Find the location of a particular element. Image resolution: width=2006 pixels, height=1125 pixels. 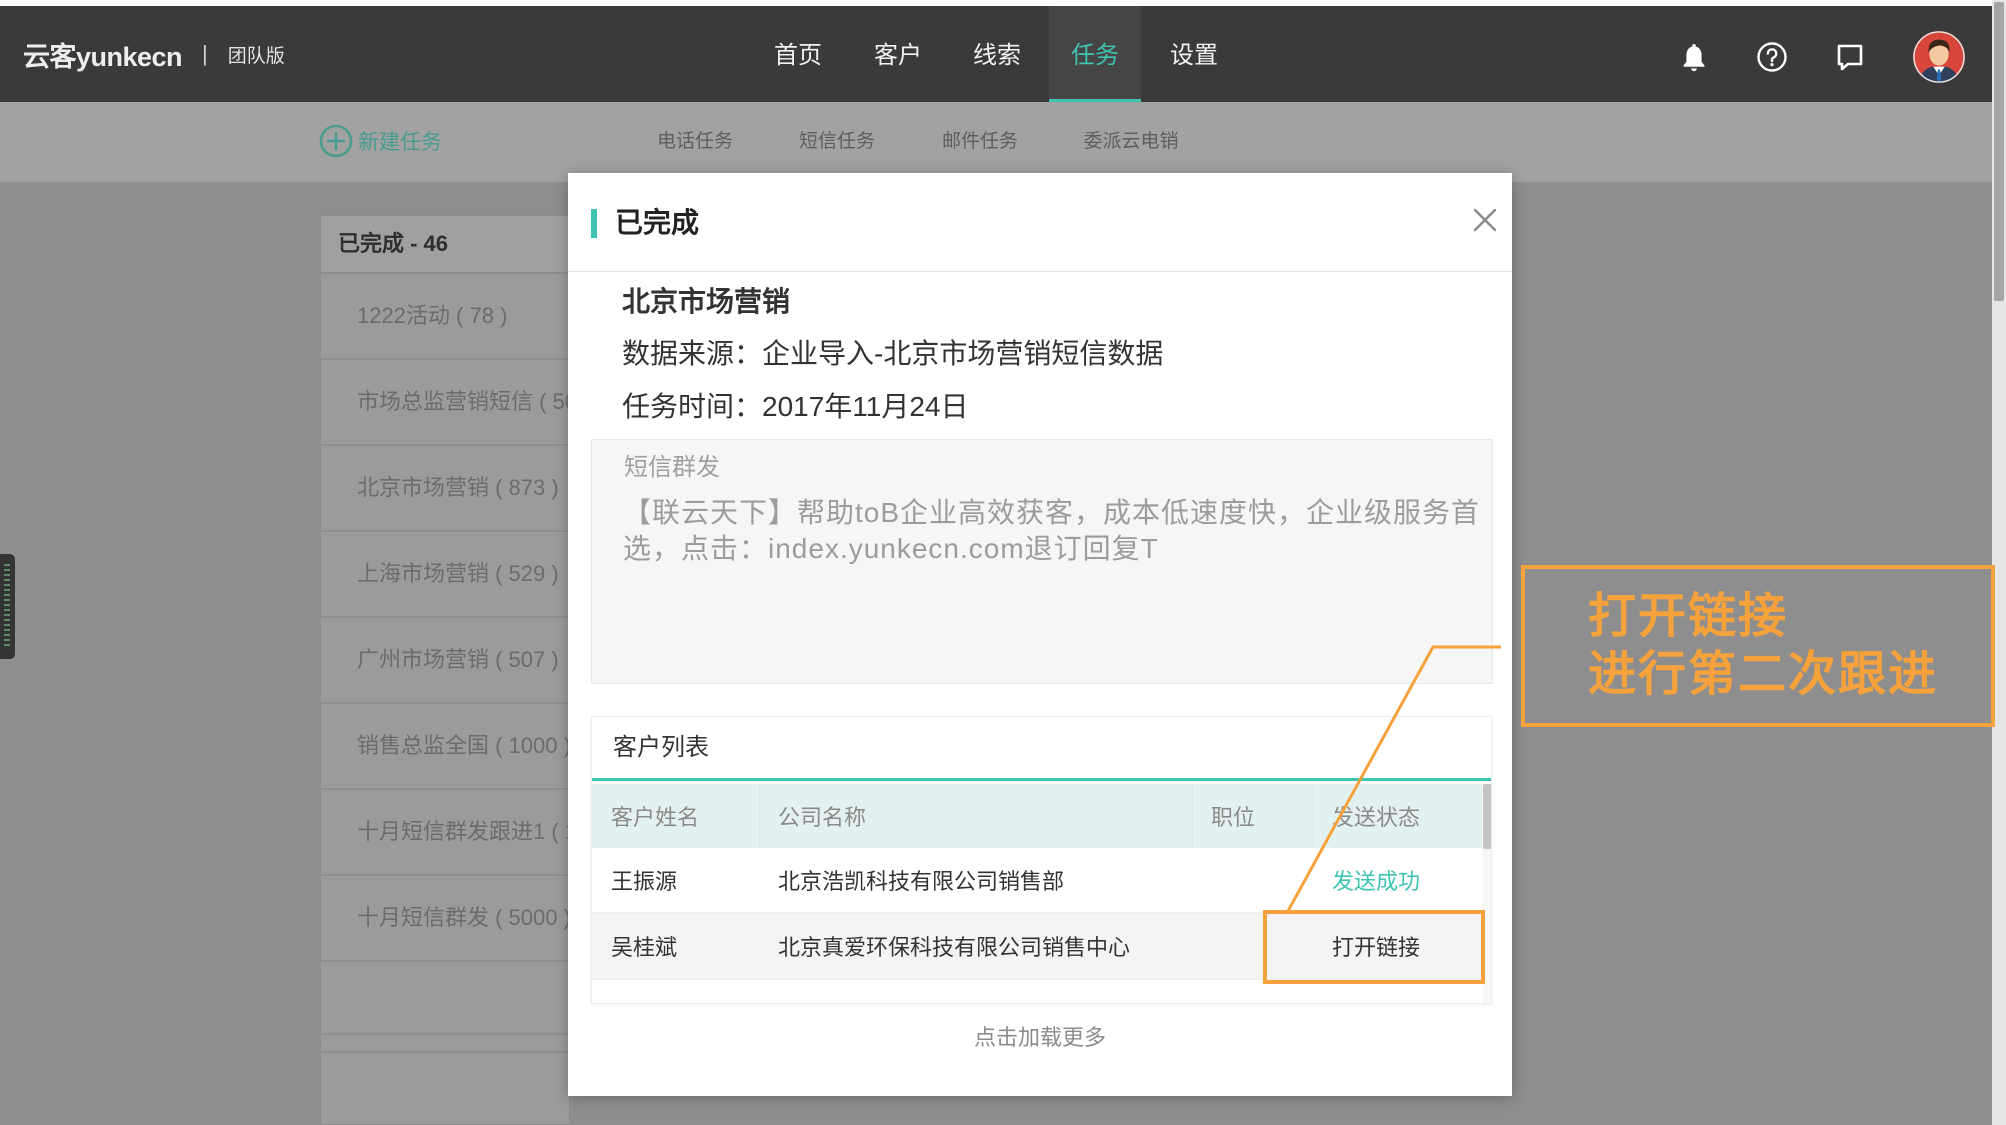

send-status: 发送成功 is located at coordinates (1376, 881).